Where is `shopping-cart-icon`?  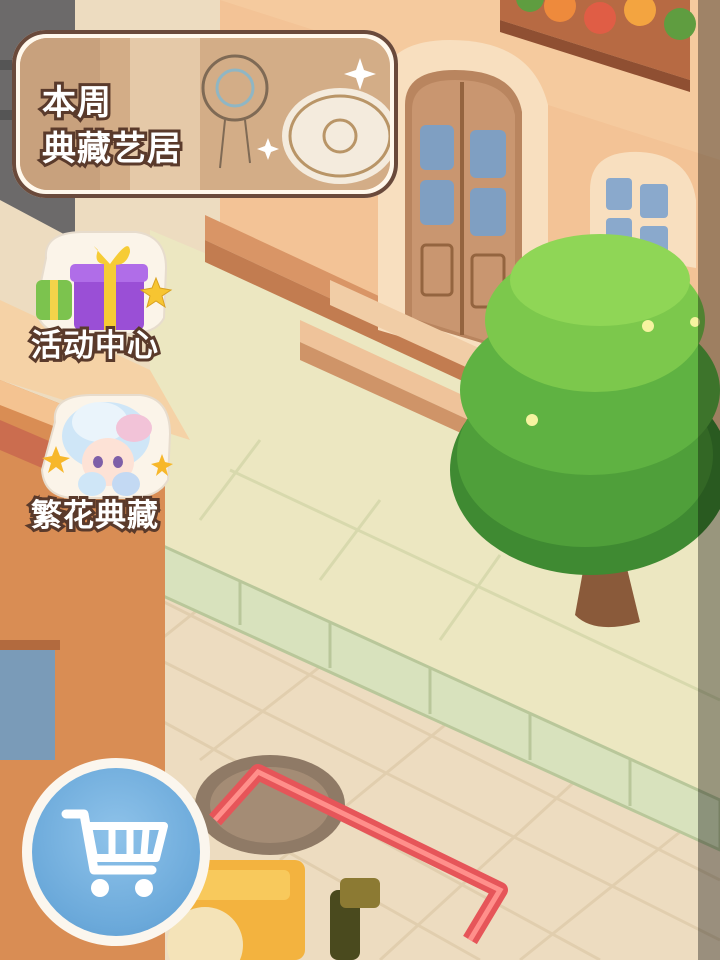 shopping-cart-icon is located at coordinates (114, 853).